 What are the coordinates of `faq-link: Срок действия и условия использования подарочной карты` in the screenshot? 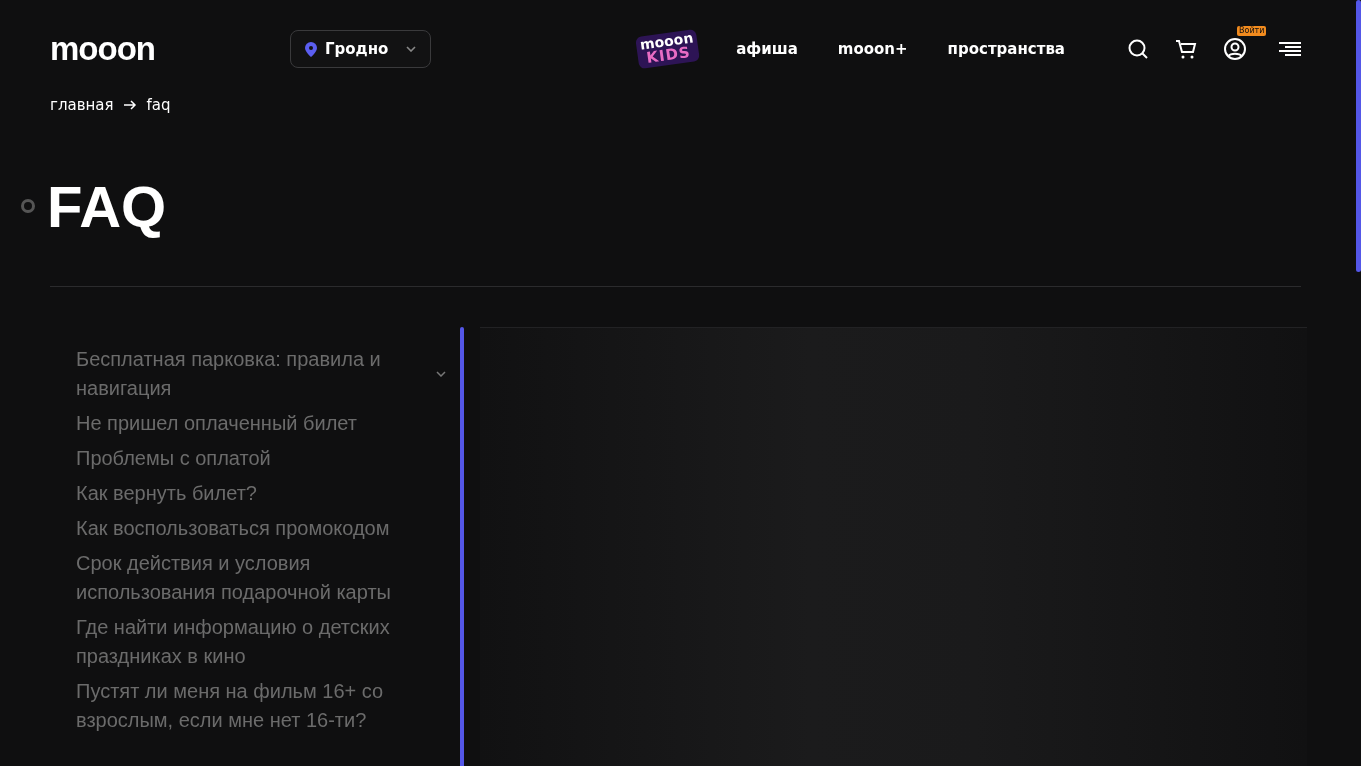 It's located at (261, 578).